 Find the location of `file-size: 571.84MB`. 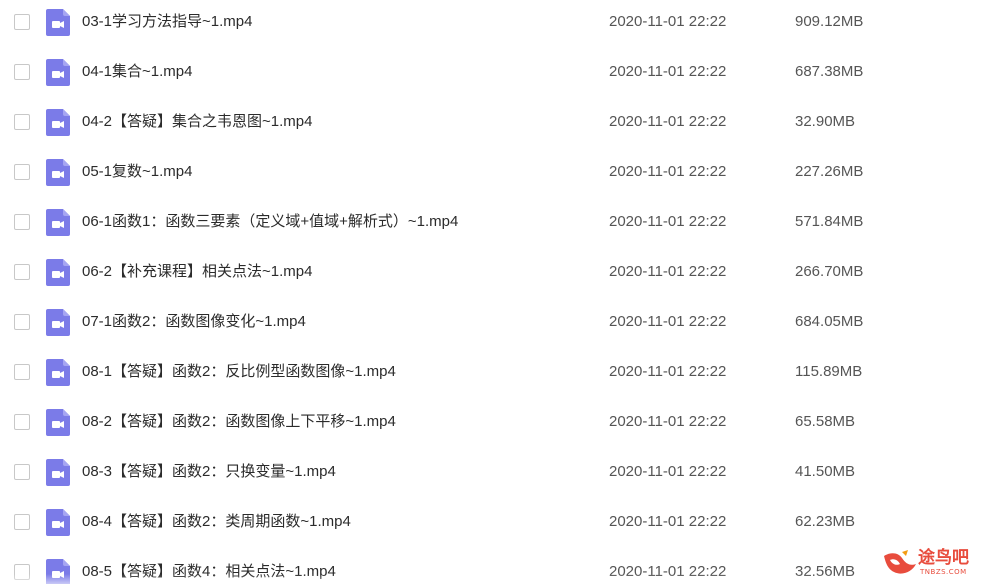

file-size: 571.84MB is located at coordinates (829, 221).